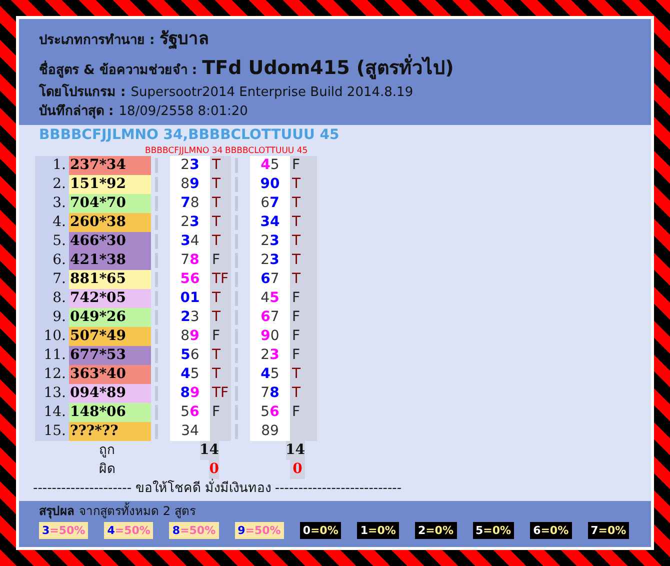 The image size is (670, 566). Describe the element at coordinates (189, 135) in the screenshot. I see `formulas-title: BBBBCFJJLMNO 34,BBBBCLOTTUUU 45` at that location.